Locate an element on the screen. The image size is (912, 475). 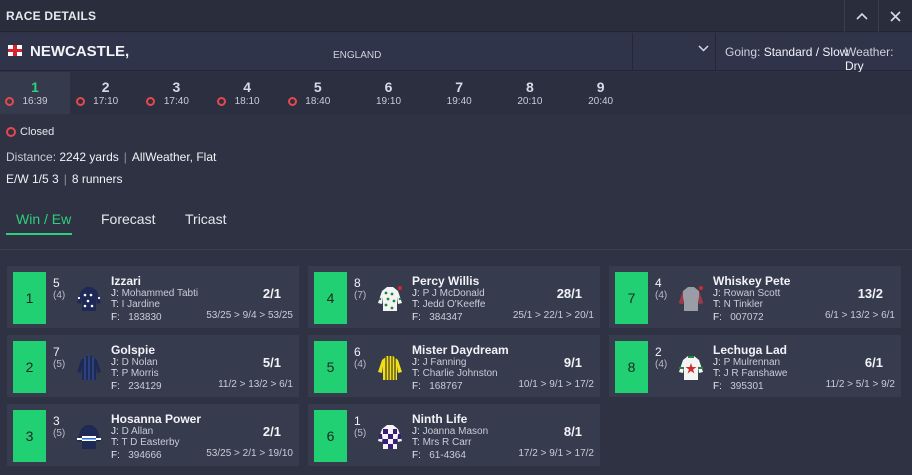
england-flag-icon is located at coordinates (15, 50).